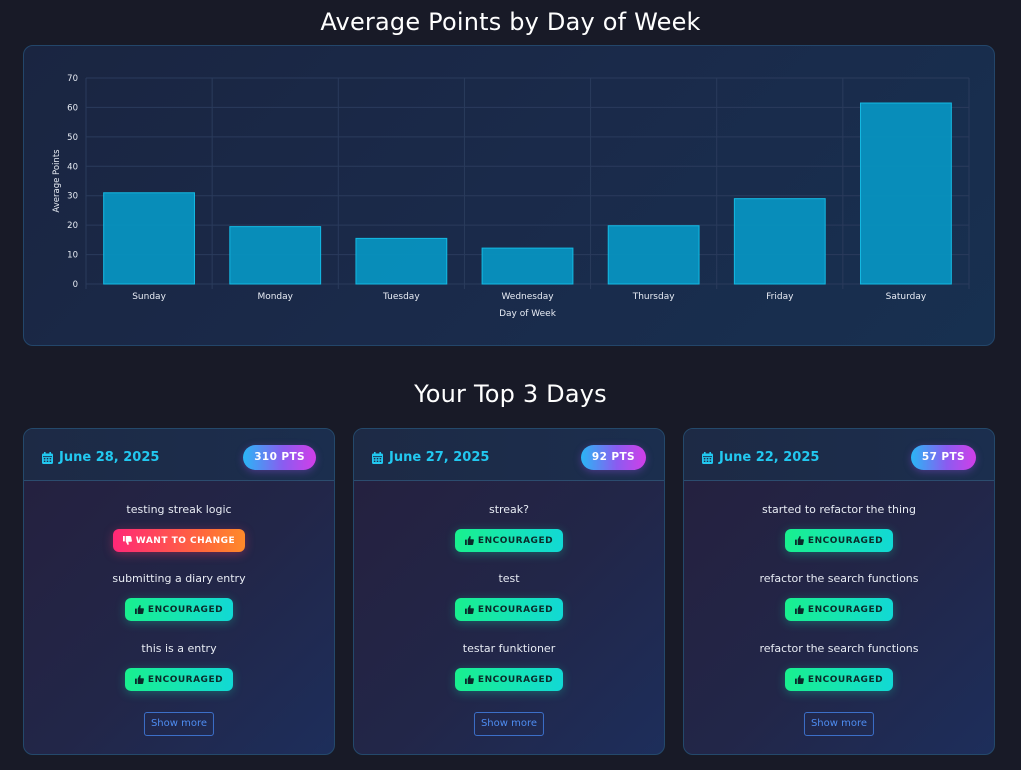 The height and width of the screenshot is (770, 1021). Describe the element at coordinates (72, 226) in the screenshot. I see `y-tick-label: 20` at that location.